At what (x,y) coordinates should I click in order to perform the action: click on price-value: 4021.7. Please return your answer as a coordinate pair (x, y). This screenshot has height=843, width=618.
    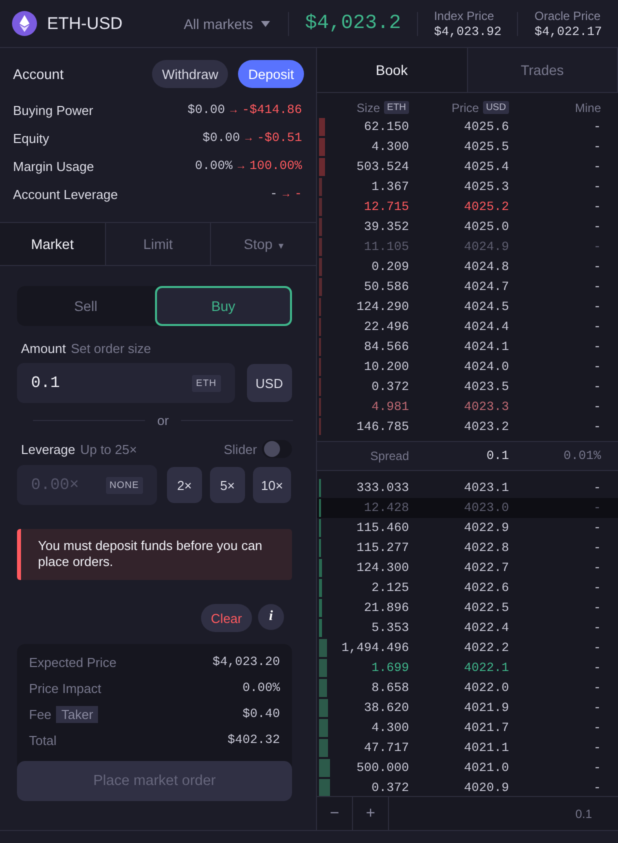
    Looking at the image, I should click on (485, 727).